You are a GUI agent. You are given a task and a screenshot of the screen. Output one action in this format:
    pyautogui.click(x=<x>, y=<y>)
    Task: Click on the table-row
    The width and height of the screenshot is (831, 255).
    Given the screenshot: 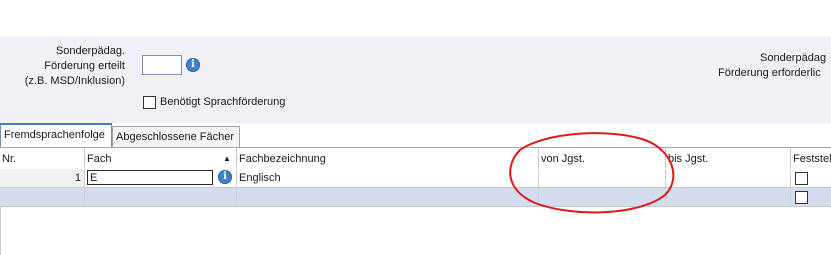 What is the action you would take?
    pyautogui.click(x=415, y=197)
    